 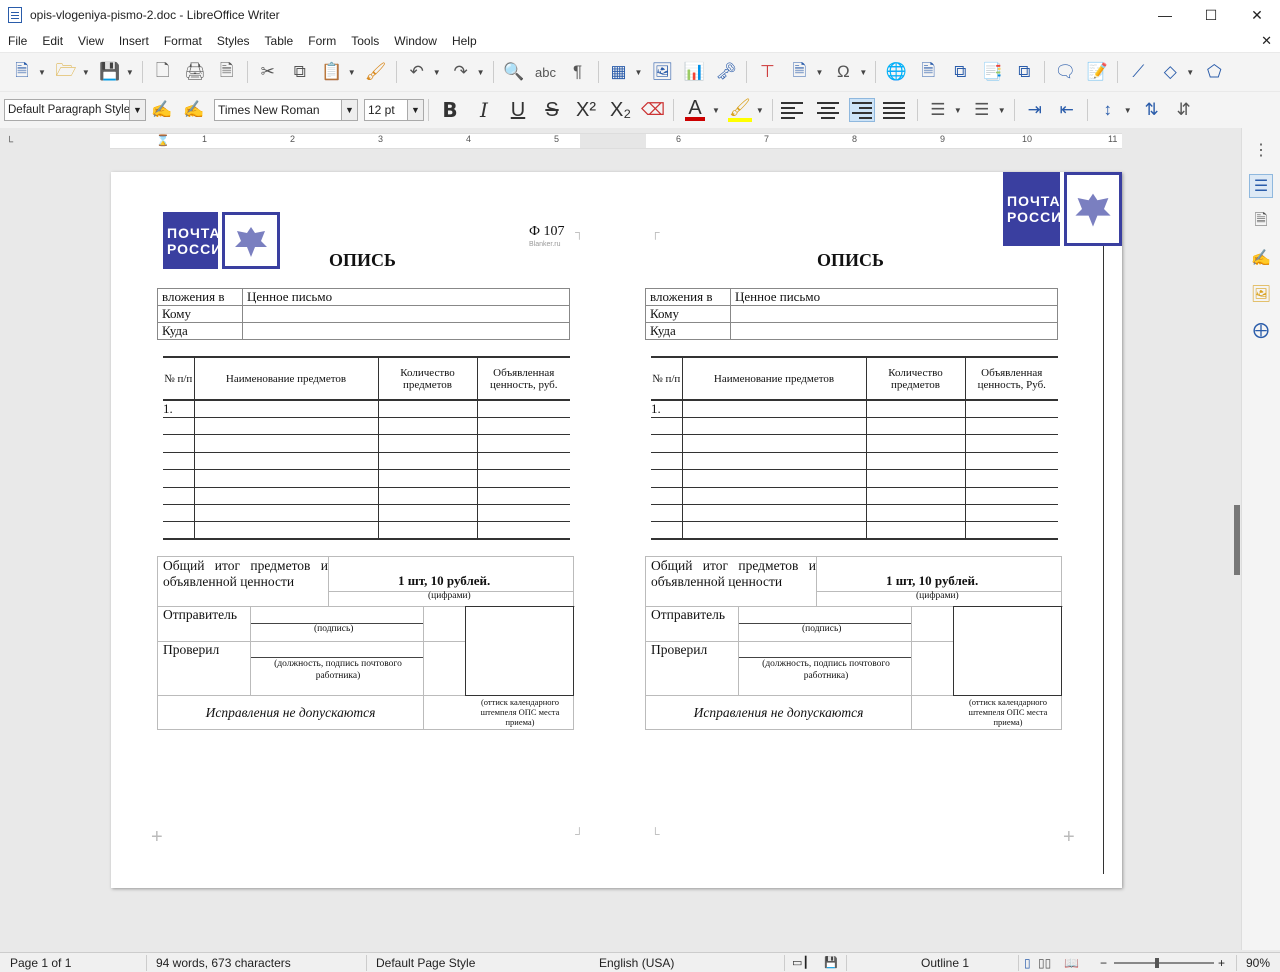 What do you see at coordinates (162, 110) in the screenshot?
I see `update-style-icon: ✍` at bounding box center [162, 110].